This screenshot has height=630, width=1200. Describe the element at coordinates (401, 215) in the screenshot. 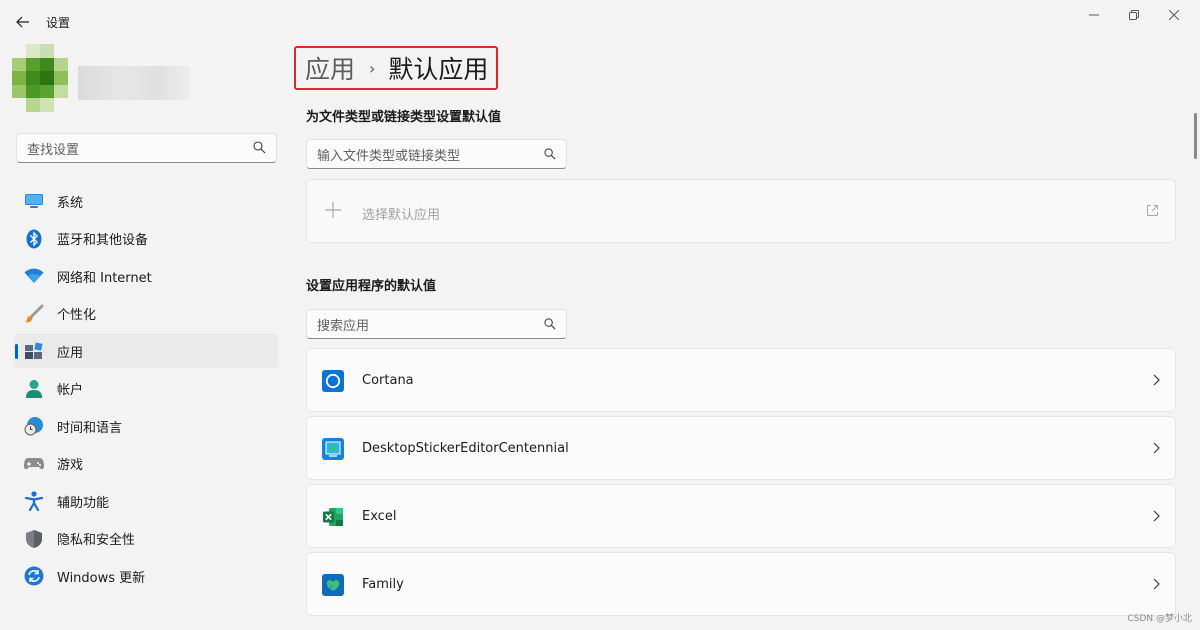

I see `choose-default-app-label: 选择默认应用` at that location.